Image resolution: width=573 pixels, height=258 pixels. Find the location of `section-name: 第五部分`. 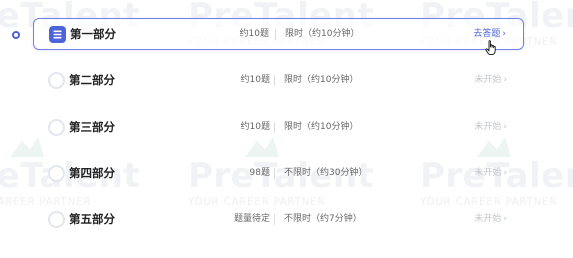

section-name: 第五部分 is located at coordinates (92, 219).